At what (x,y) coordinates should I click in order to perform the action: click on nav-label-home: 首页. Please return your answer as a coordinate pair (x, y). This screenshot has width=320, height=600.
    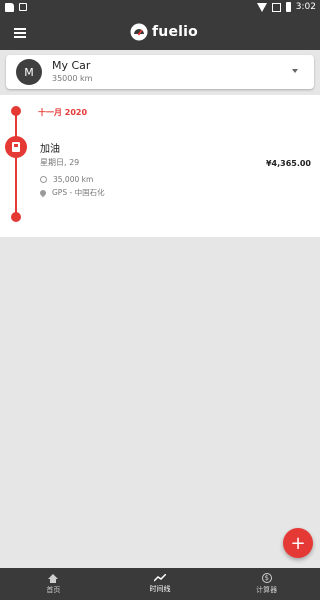
    Looking at the image, I should click on (53, 589).